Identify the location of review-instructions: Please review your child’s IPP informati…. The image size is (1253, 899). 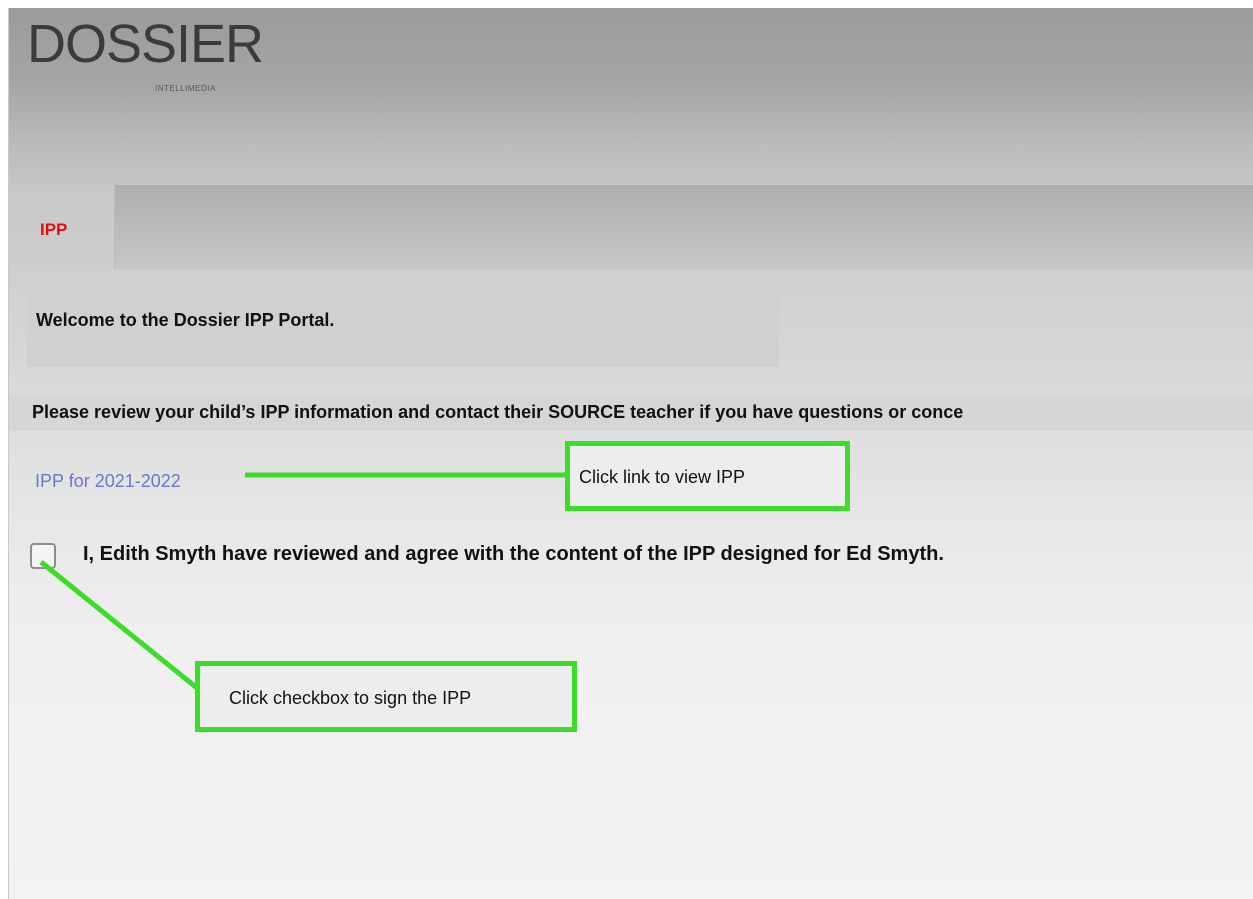
(631, 413).